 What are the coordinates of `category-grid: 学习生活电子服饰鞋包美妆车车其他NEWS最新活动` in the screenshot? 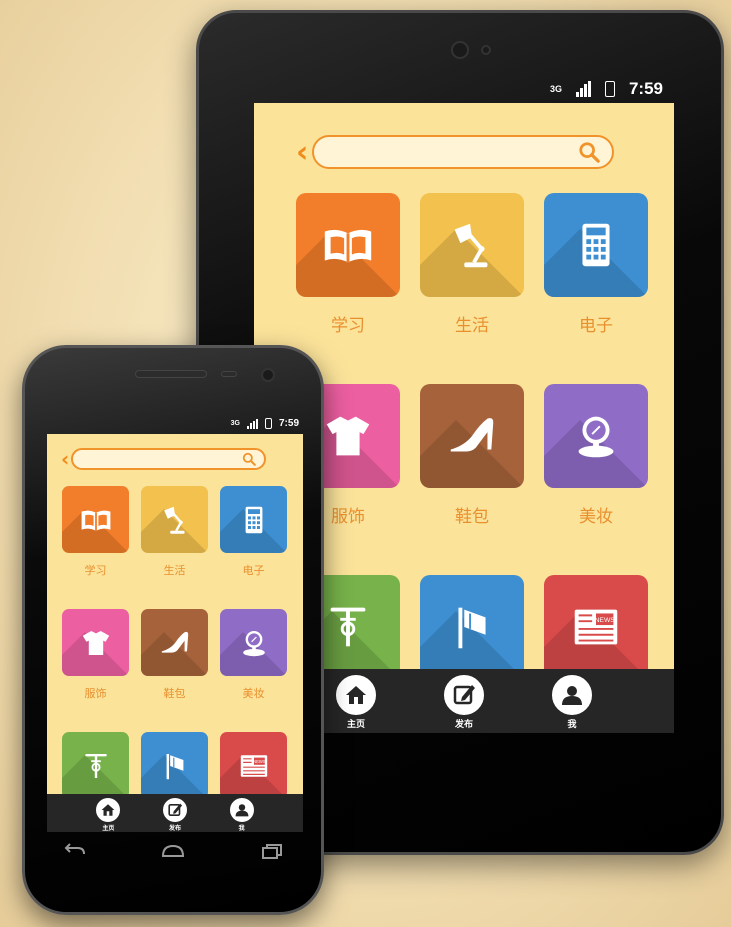 It's located at (174, 655).